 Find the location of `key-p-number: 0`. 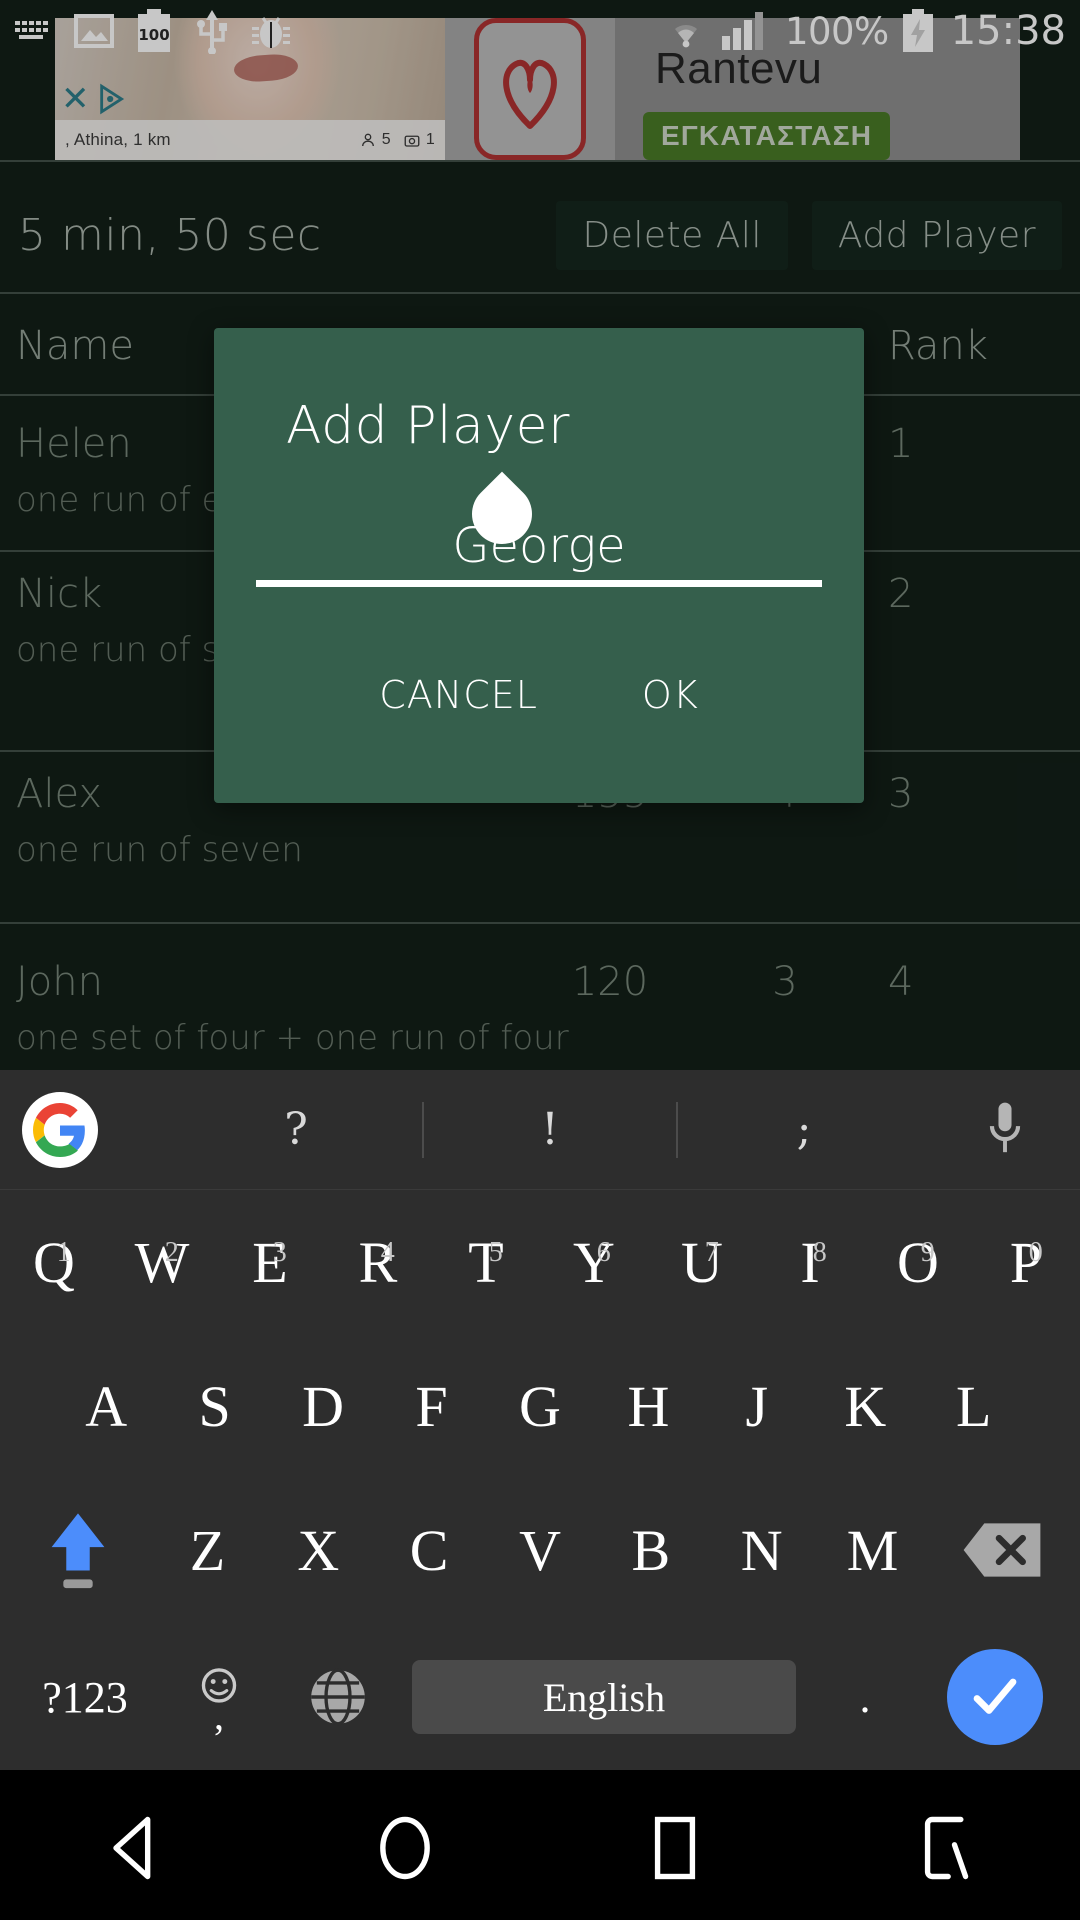

key-p-number: 0 is located at coordinates (1035, 1252).